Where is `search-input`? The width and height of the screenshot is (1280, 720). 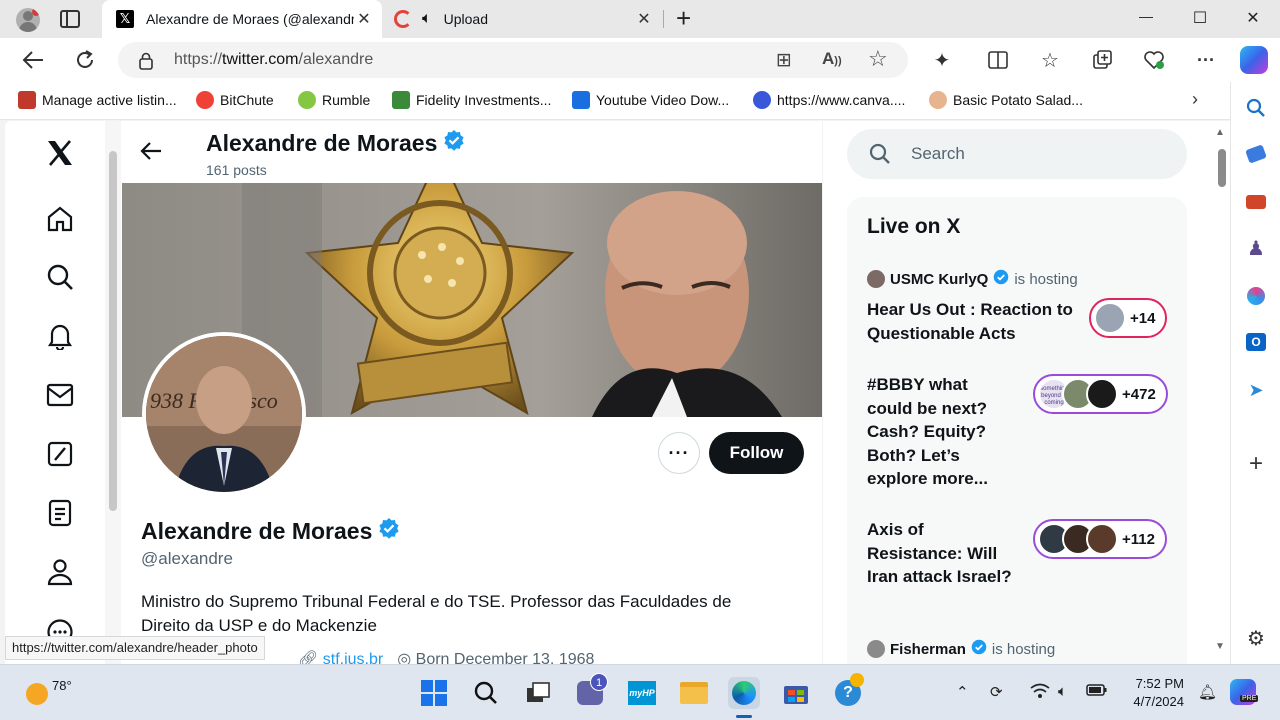
search-input is located at coordinates (1041, 154).